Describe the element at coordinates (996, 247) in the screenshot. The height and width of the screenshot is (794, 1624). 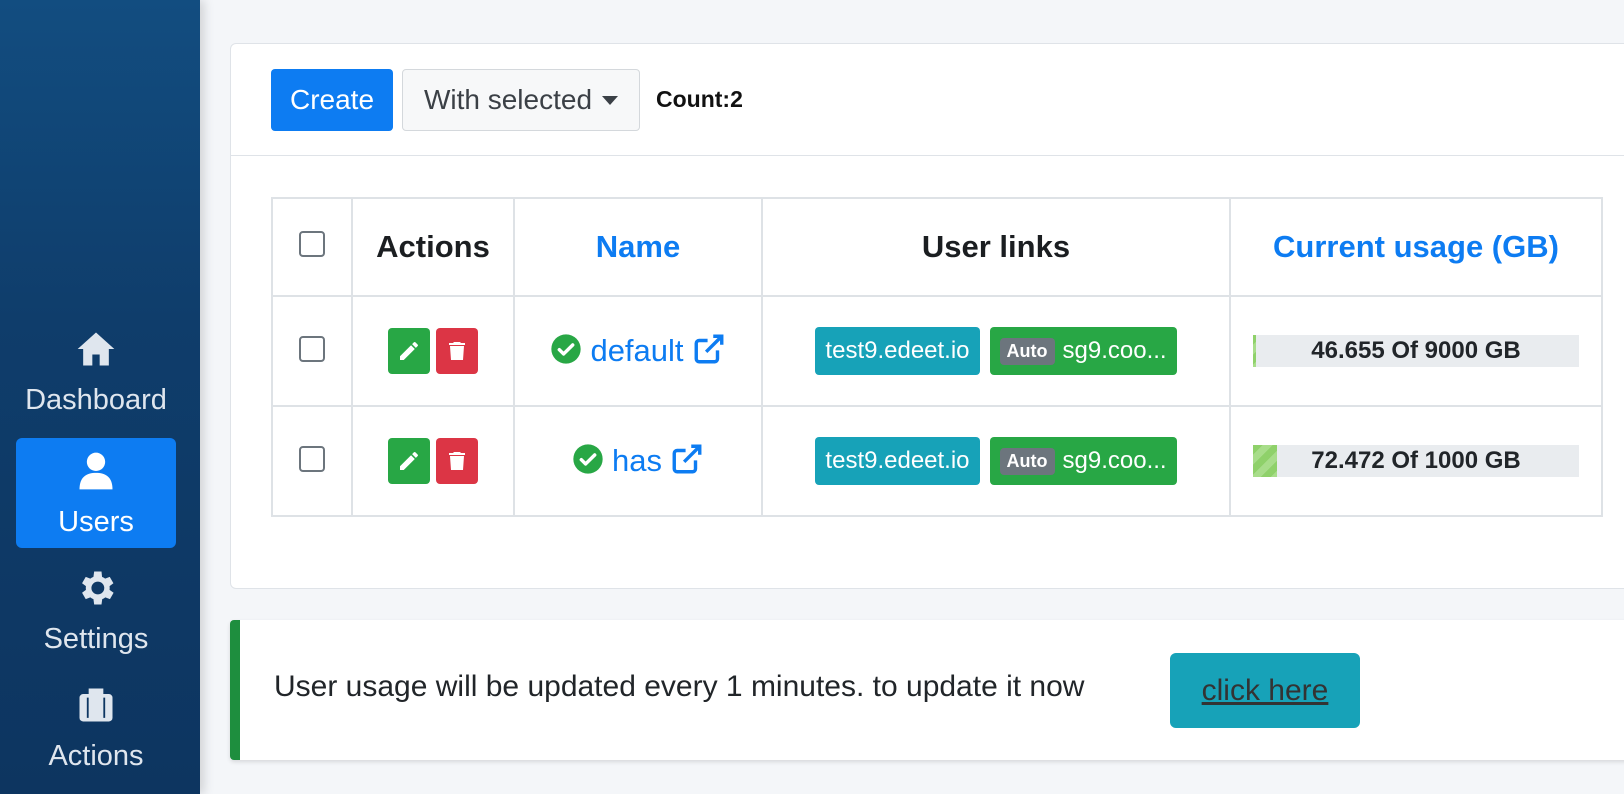
I see `header-user-links: User links` at that location.